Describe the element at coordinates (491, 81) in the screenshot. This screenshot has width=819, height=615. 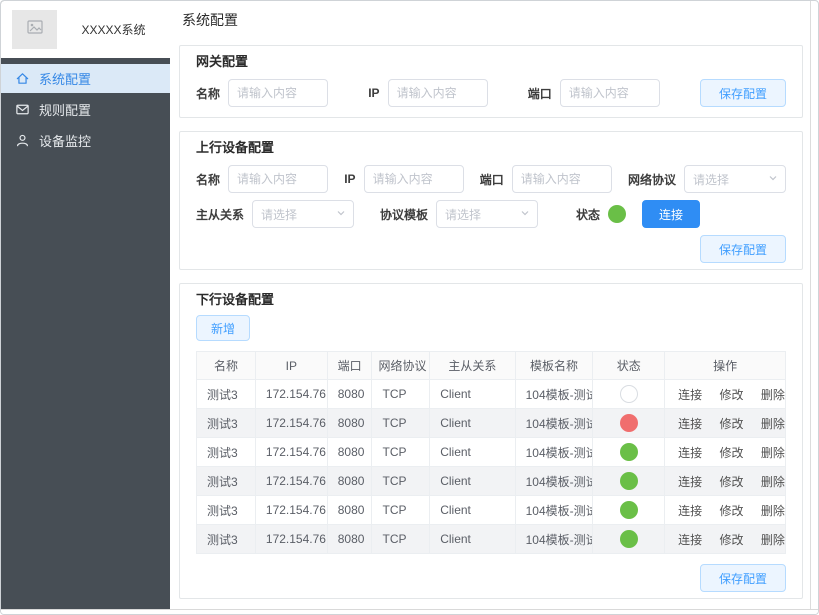
I see `gateway-config-section: 网关配置 名称 IP 端口 保存配置` at that location.